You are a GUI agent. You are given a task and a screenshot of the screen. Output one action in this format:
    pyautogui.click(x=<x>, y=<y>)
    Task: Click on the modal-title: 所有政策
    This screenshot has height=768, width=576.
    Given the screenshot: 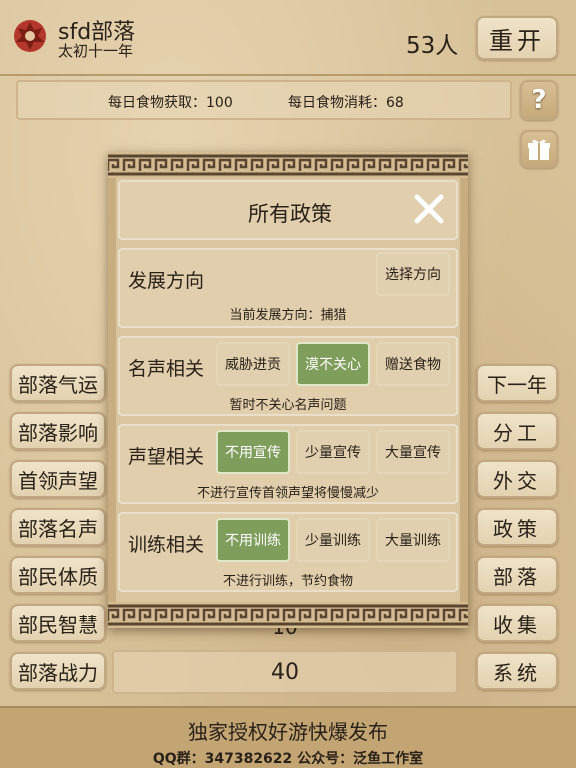 What is the action you would take?
    pyautogui.click(x=290, y=214)
    